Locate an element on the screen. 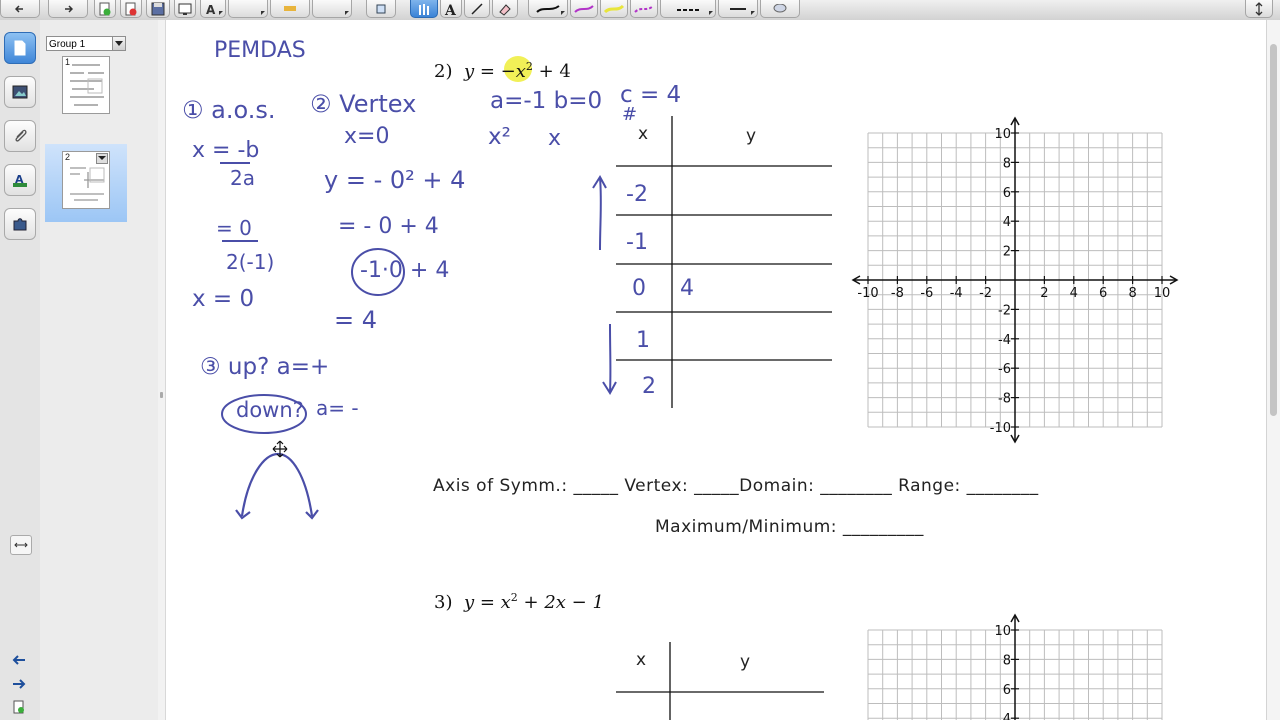 The image size is (1280, 720). y-tick-label: -8 is located at coordinates (1004, 399).